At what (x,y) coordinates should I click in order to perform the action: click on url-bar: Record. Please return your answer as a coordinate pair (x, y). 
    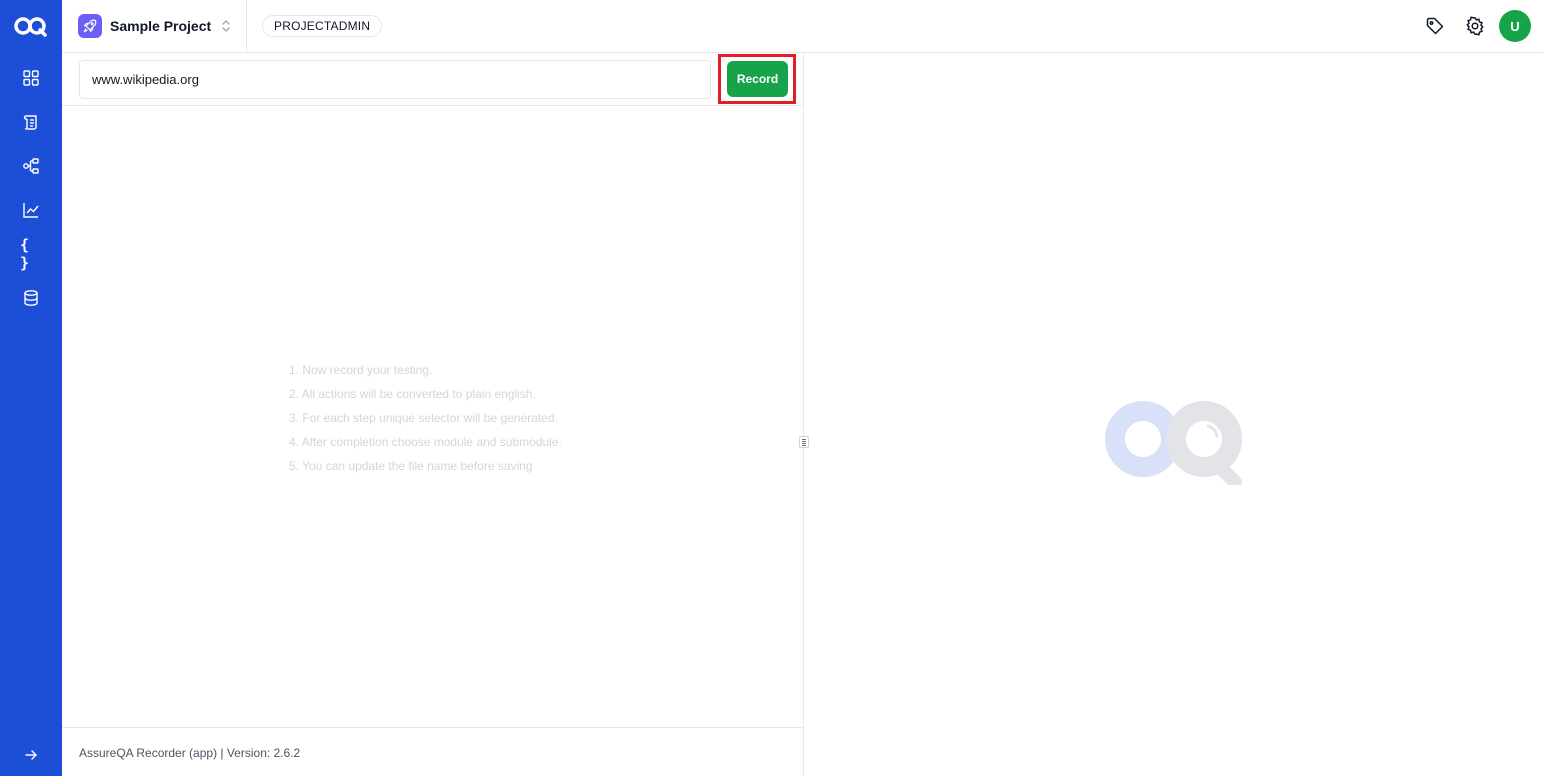
    Looking at the image, I should click on (433, 79).